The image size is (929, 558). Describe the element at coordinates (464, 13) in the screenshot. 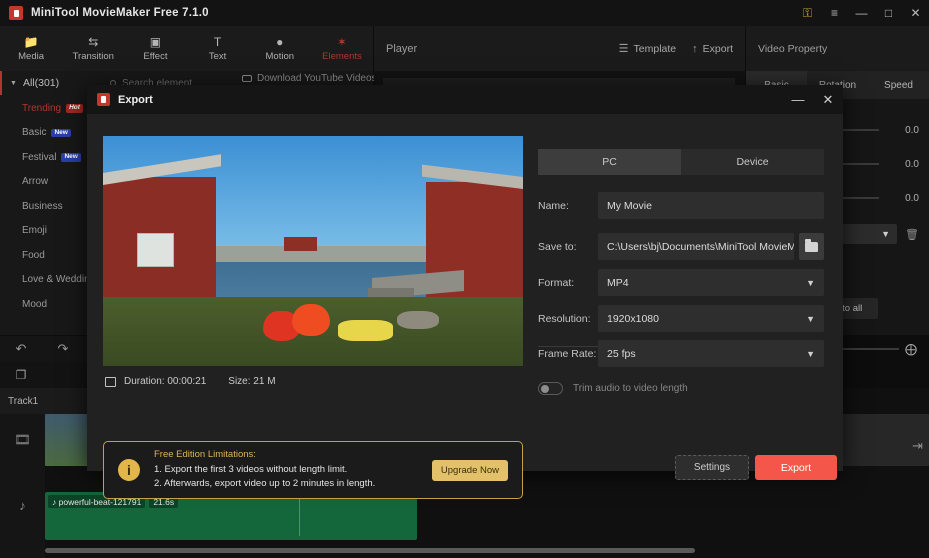

I see `title-bar: MiniTool MovieMaker Free 7.1.0 ⚿ ≡ — □ ✕` at that location.